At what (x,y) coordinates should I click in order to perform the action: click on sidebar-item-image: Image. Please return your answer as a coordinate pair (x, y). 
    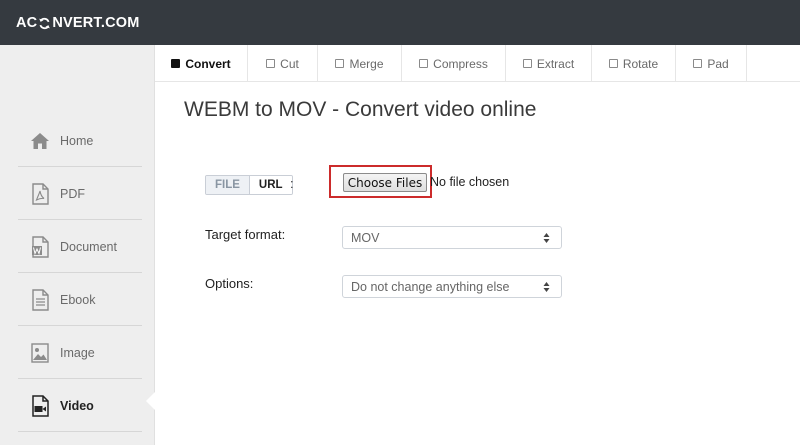
    Looking at the image, I should click on (80, 353).